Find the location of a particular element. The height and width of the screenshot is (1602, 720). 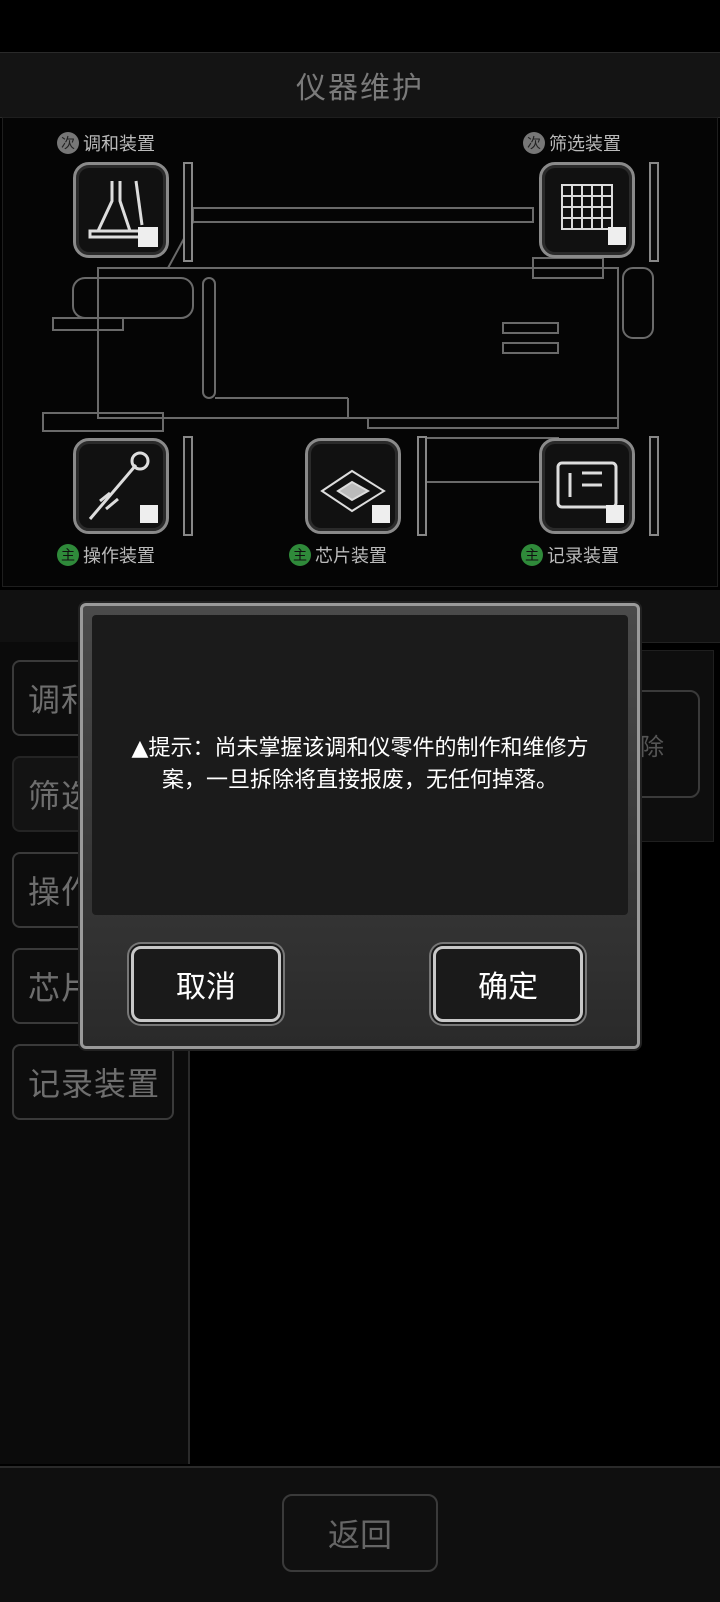

device-chip is located at coordinates (353, 486).